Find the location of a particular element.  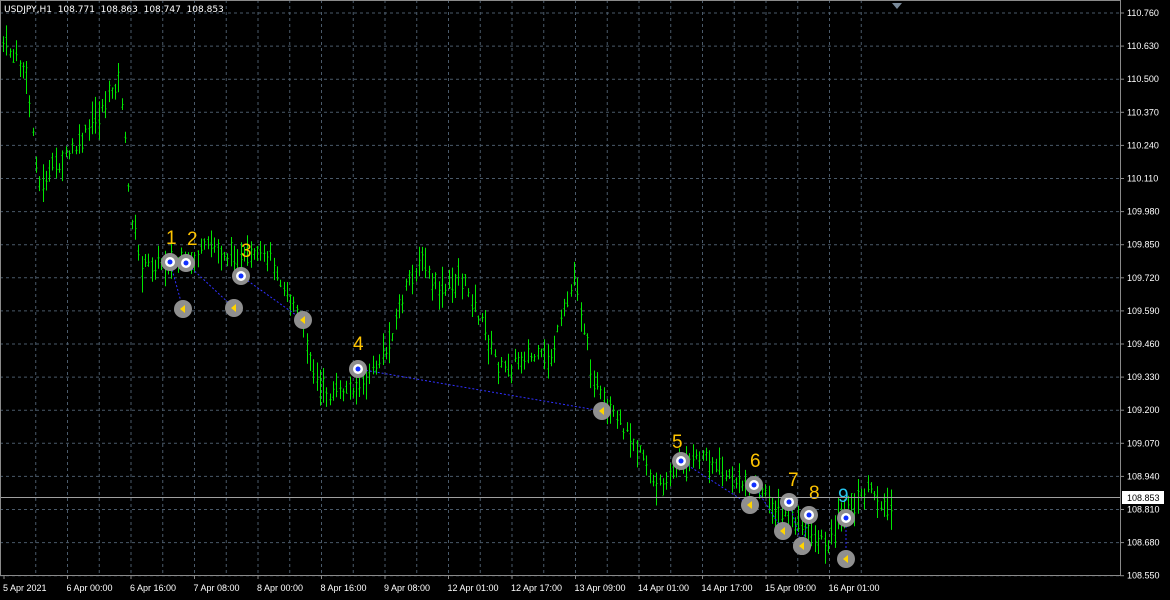

price-tick-label: 108.810 is located at coordinates (1143, 510).